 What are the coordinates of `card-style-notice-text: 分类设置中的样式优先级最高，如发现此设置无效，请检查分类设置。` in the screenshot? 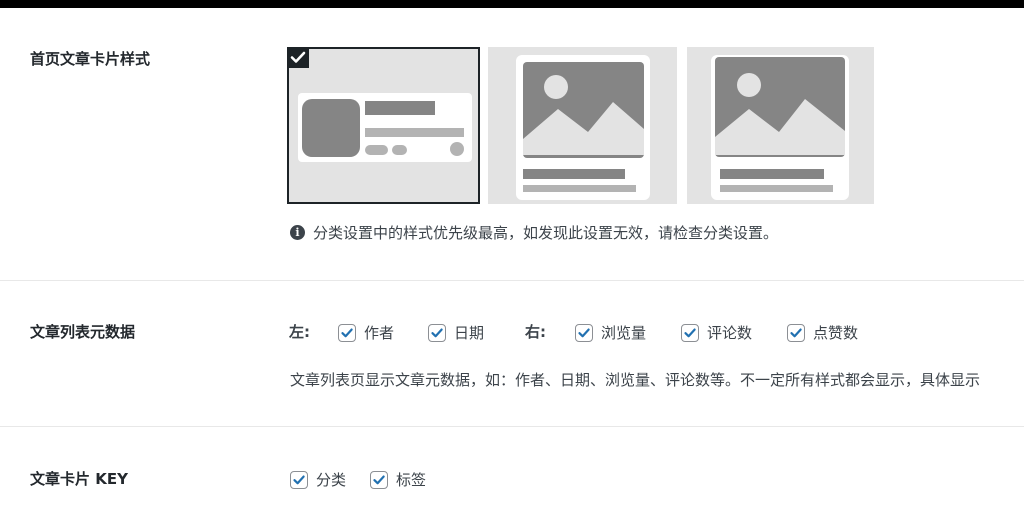 It's located at (546, 233).